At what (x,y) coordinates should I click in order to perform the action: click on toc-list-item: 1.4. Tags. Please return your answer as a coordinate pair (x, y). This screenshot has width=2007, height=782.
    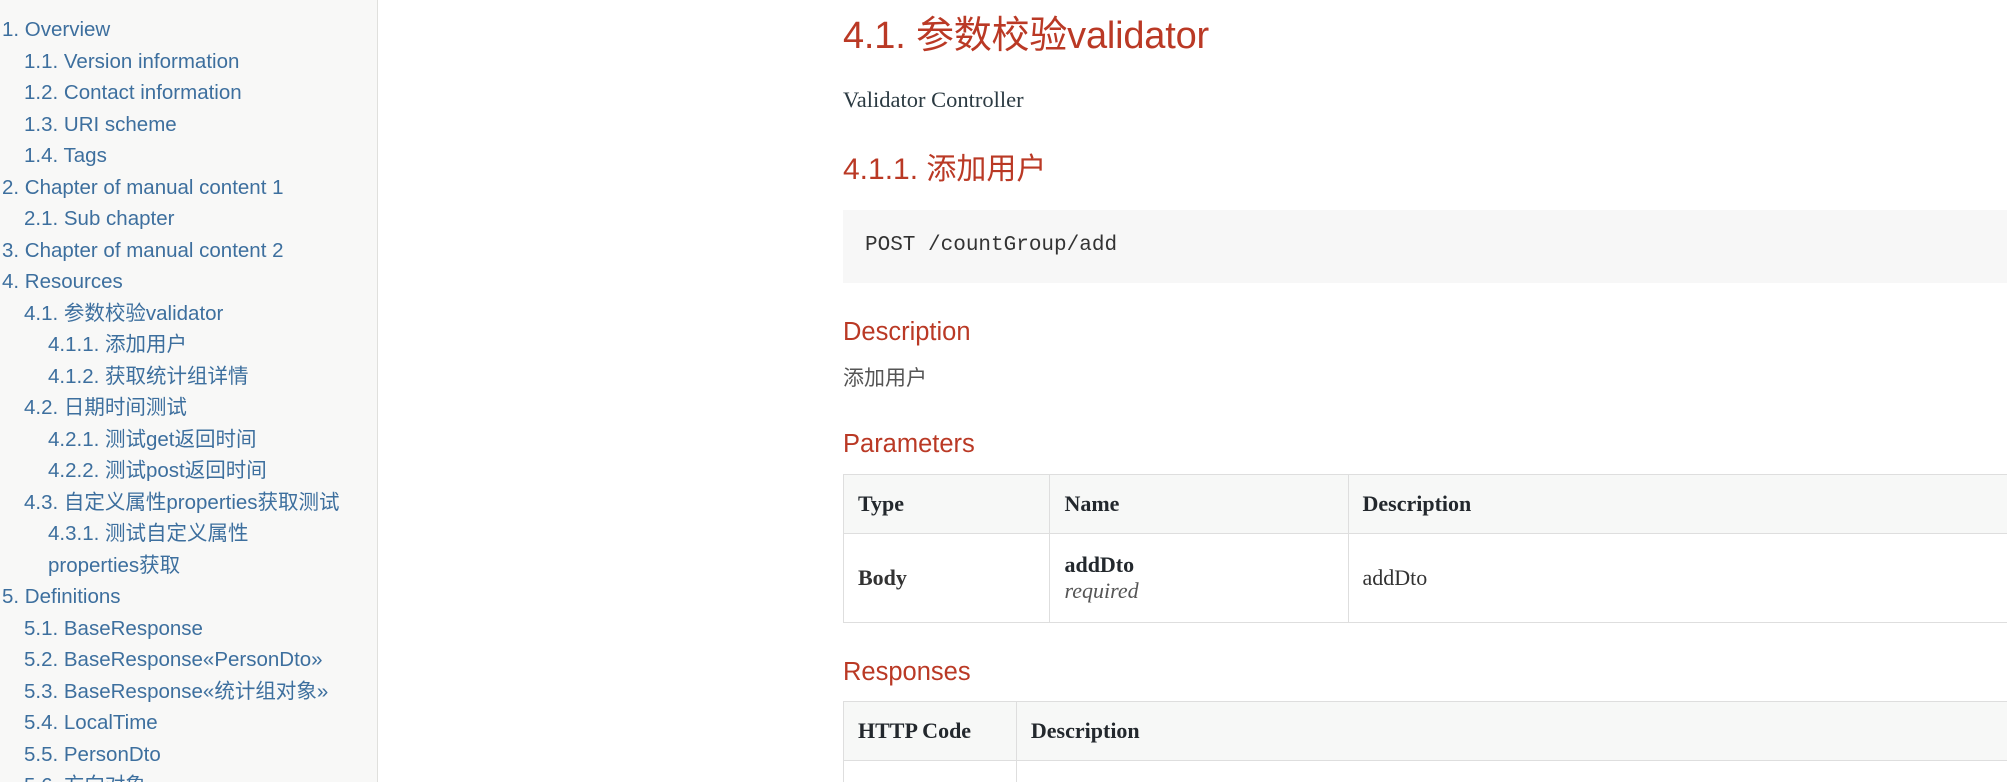
    Looking at the image, I should click on (188, 156).